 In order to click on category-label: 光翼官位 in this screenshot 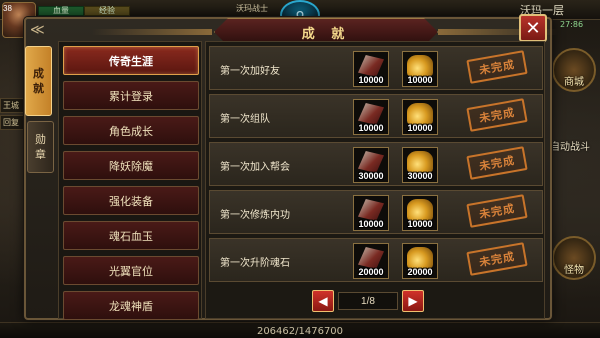, I will do `click(131, 271)`.